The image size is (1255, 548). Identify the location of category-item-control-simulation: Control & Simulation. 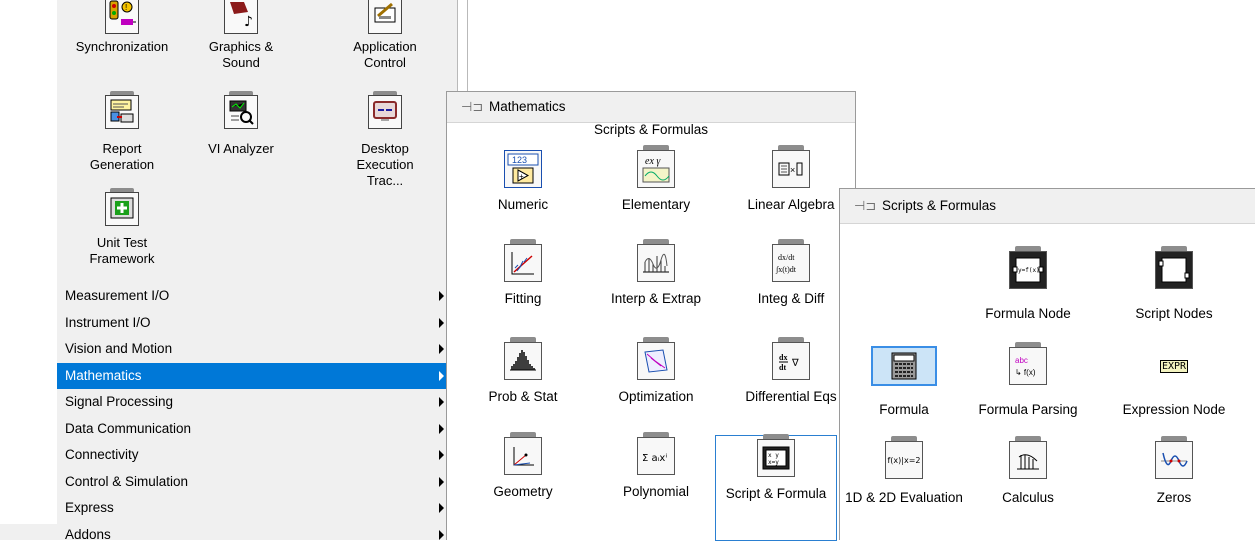
(257, 482).